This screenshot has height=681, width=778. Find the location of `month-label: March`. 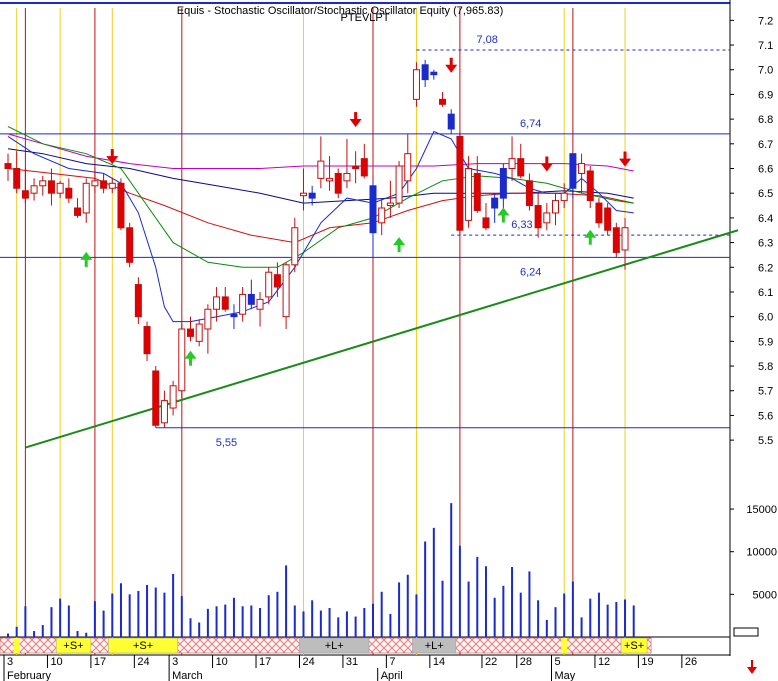

month-label: March is located at coordinates (187, 675).